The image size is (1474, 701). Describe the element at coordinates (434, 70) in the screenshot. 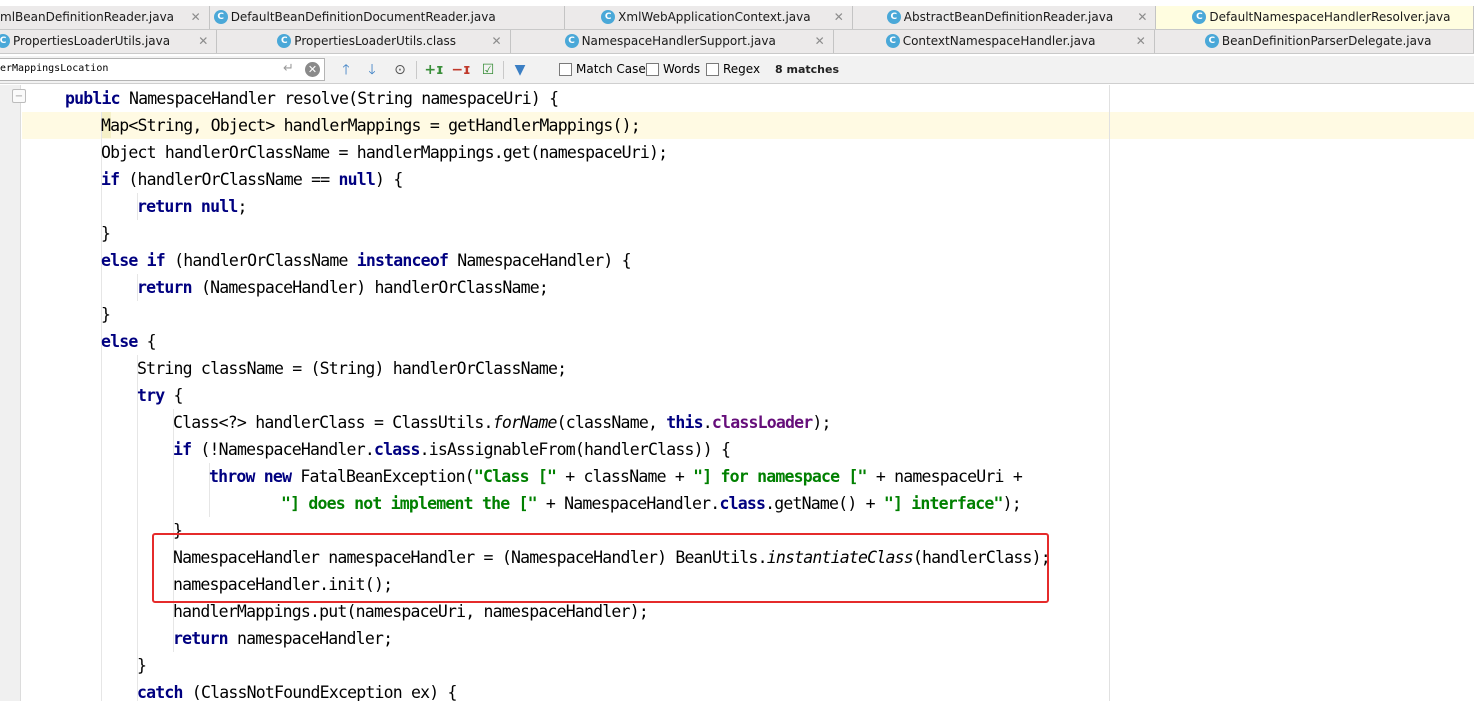

I see `add-occurrence-icon: +ɪ` at that location.